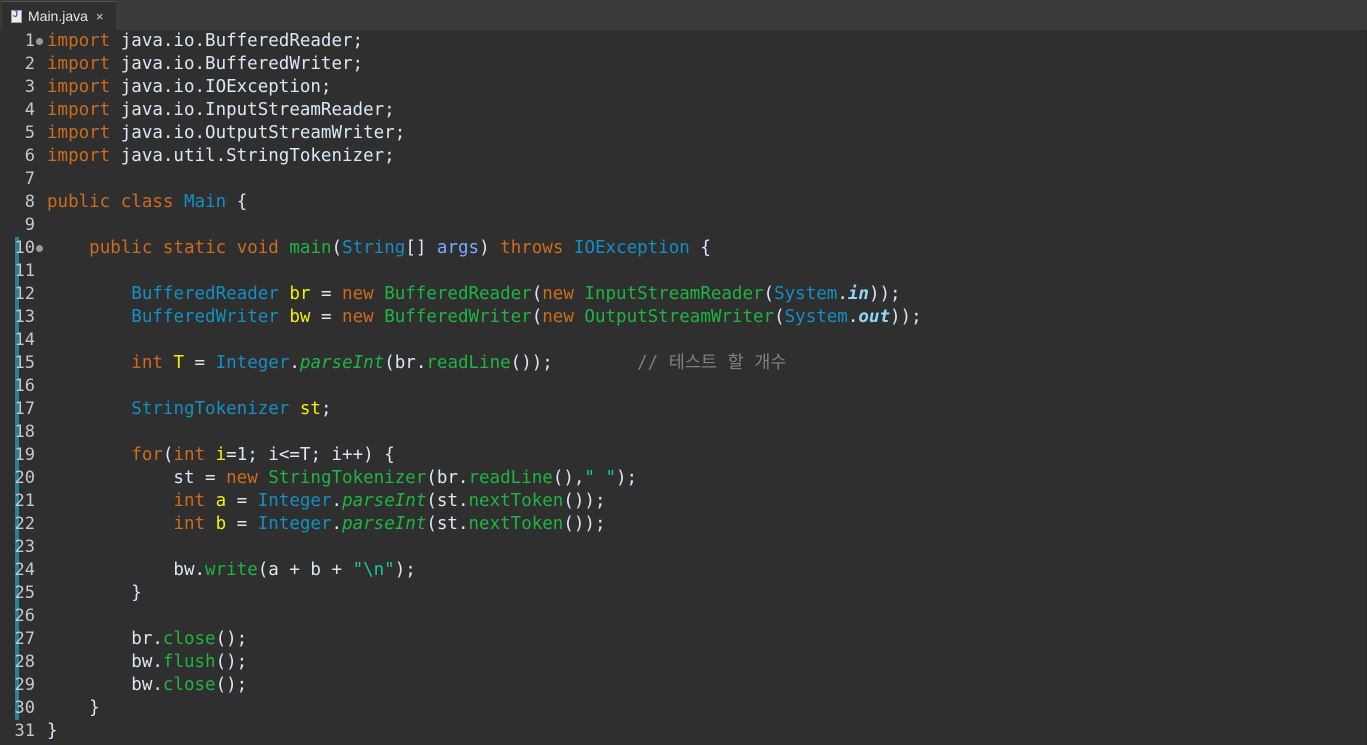 The height and width of the screenshot is (745, 1367). I want to click on code-line: 16, so click(683, 386).